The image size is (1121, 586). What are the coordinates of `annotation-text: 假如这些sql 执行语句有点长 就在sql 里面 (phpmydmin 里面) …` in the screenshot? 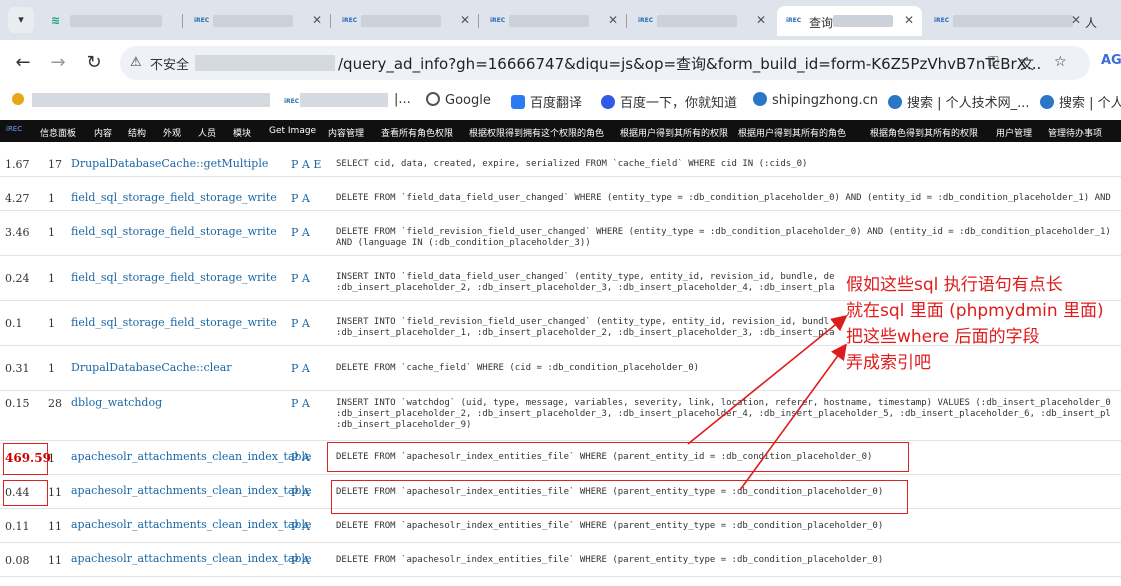 It's located at (975, 324).